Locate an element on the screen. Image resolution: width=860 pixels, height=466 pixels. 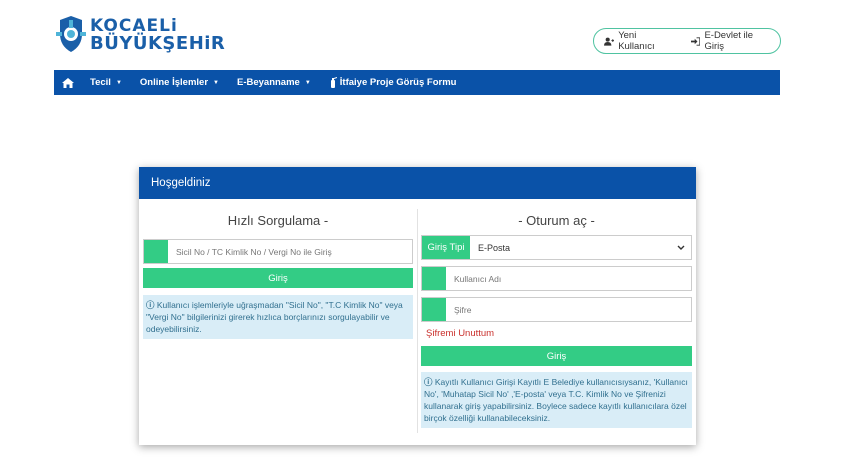
username-input-group: Kullanıcı Adı is located at coordinates (556, 278).